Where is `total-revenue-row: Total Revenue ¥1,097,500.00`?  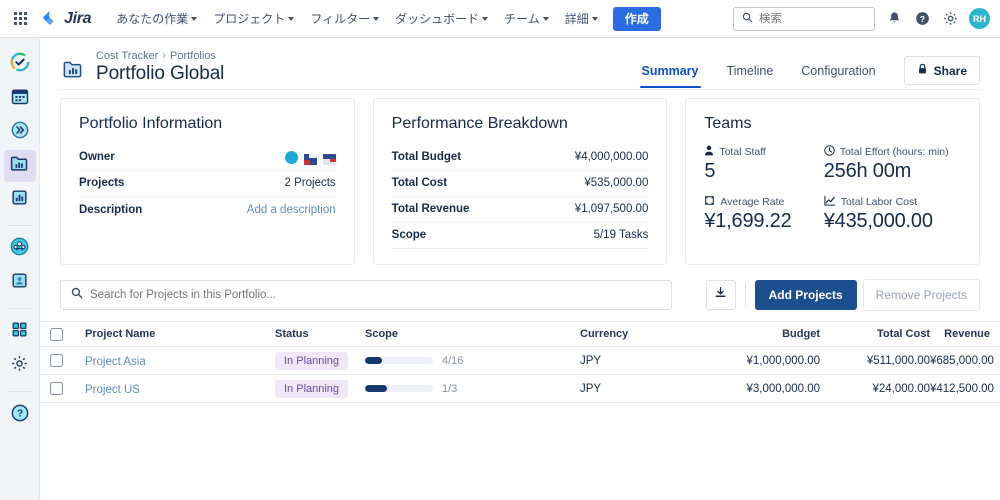 total-revenue-row: Total Revenue ¥1,097,500.00 is located at coordinates (520, 210).